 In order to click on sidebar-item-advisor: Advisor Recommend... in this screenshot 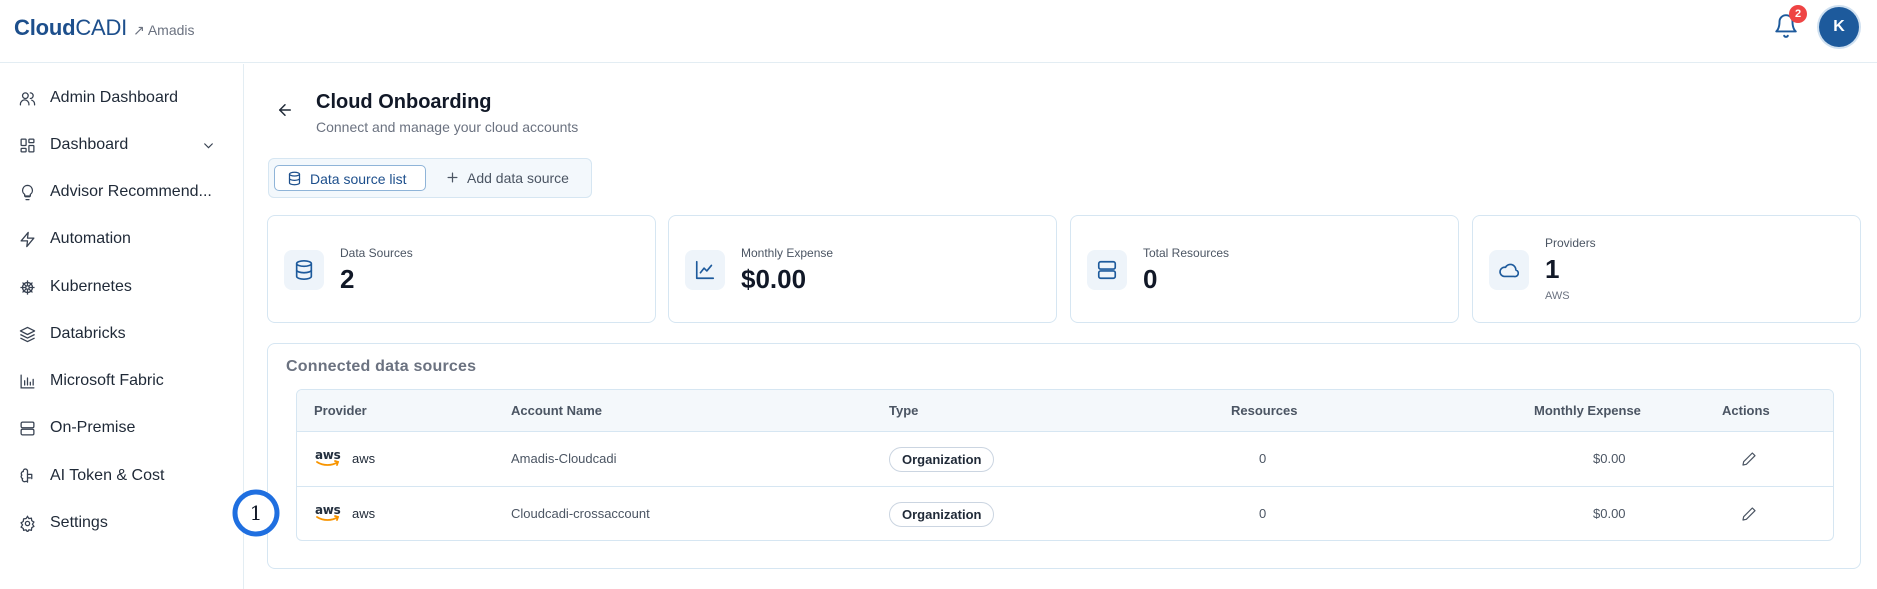, I will do `click(121, 192)`.